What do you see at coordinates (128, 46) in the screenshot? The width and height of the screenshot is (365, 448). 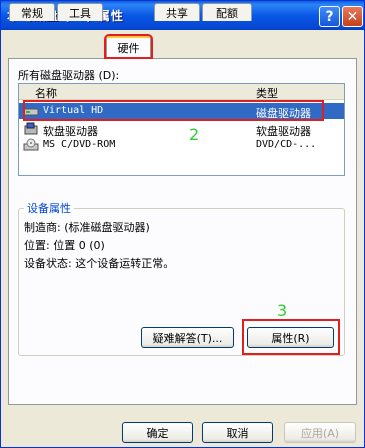 I see `tab-hardware: 硬件` at bounding box center [128, 46].